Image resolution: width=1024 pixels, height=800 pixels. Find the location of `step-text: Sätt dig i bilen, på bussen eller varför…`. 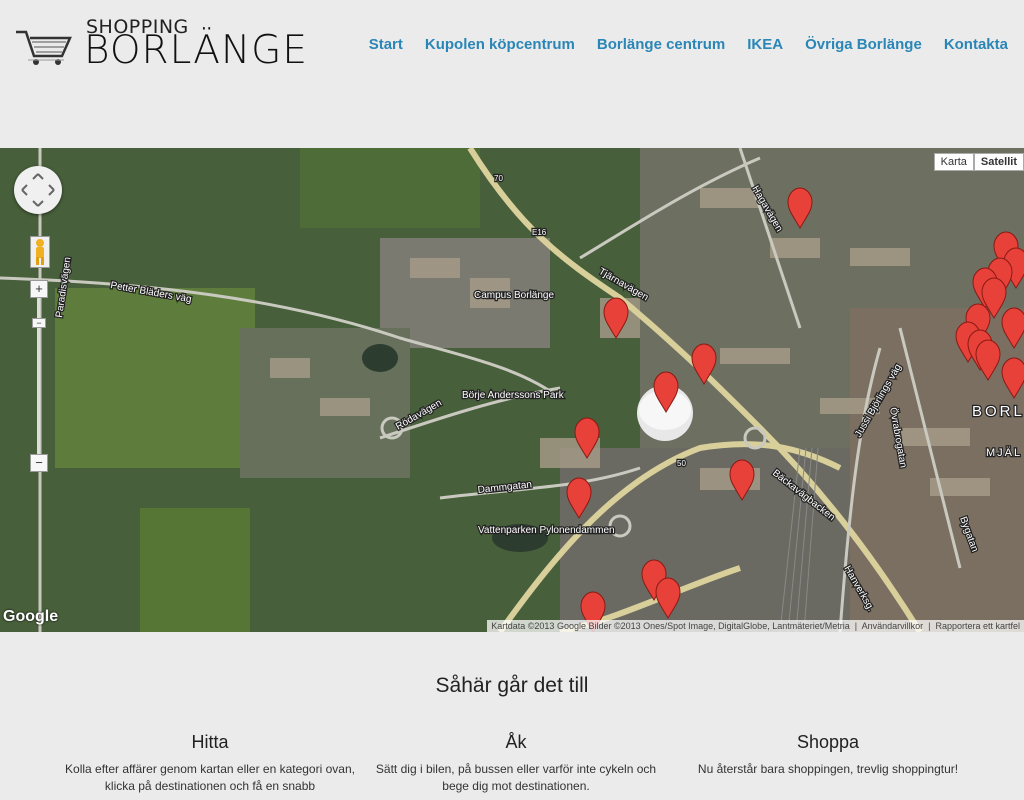

step-text: Sätt dig i bilen, på bussen eller varför… is located at coordinates (516, 777).